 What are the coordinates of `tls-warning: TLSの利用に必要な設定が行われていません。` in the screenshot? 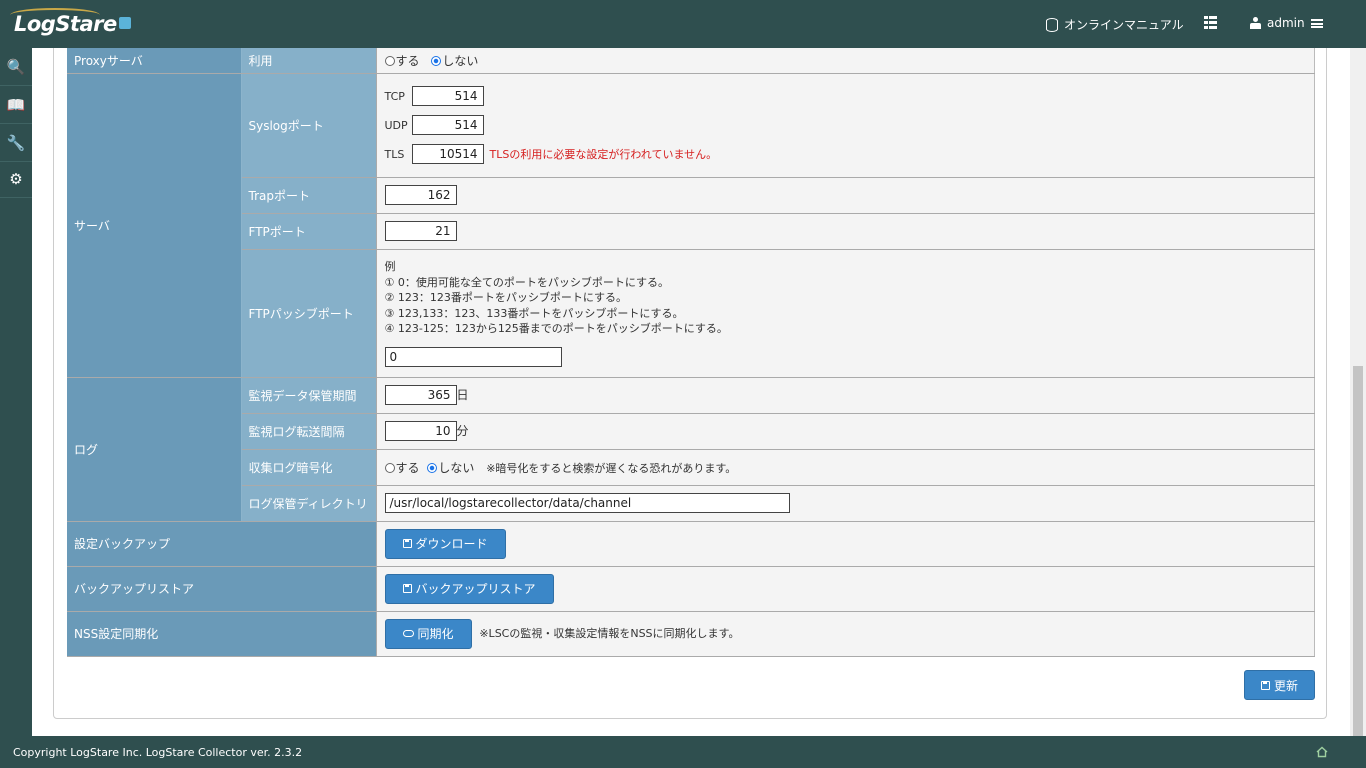 It's located at (603, 154).